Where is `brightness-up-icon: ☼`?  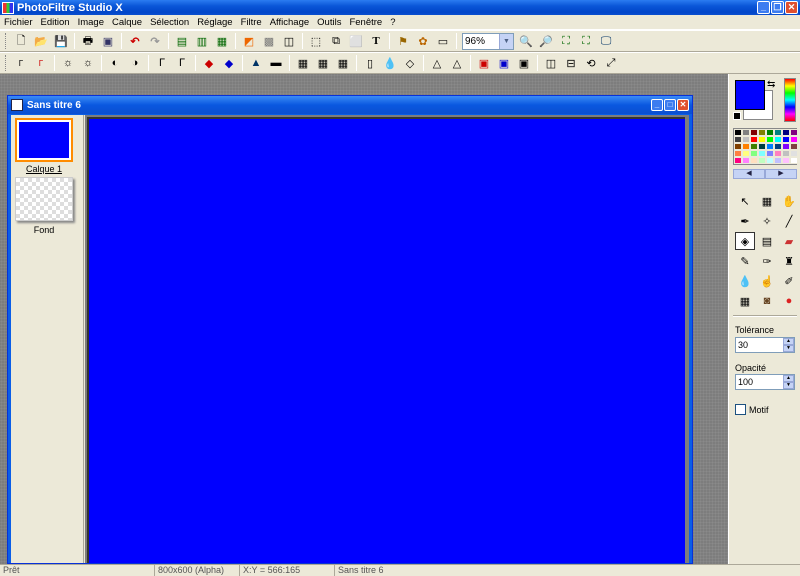
brightness-up-icon: ☼ is located at coordinates (88, 63).